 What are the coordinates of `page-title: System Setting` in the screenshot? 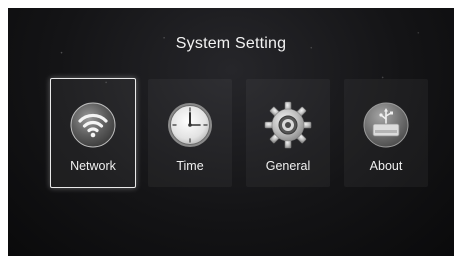 It's located at (231, 43).